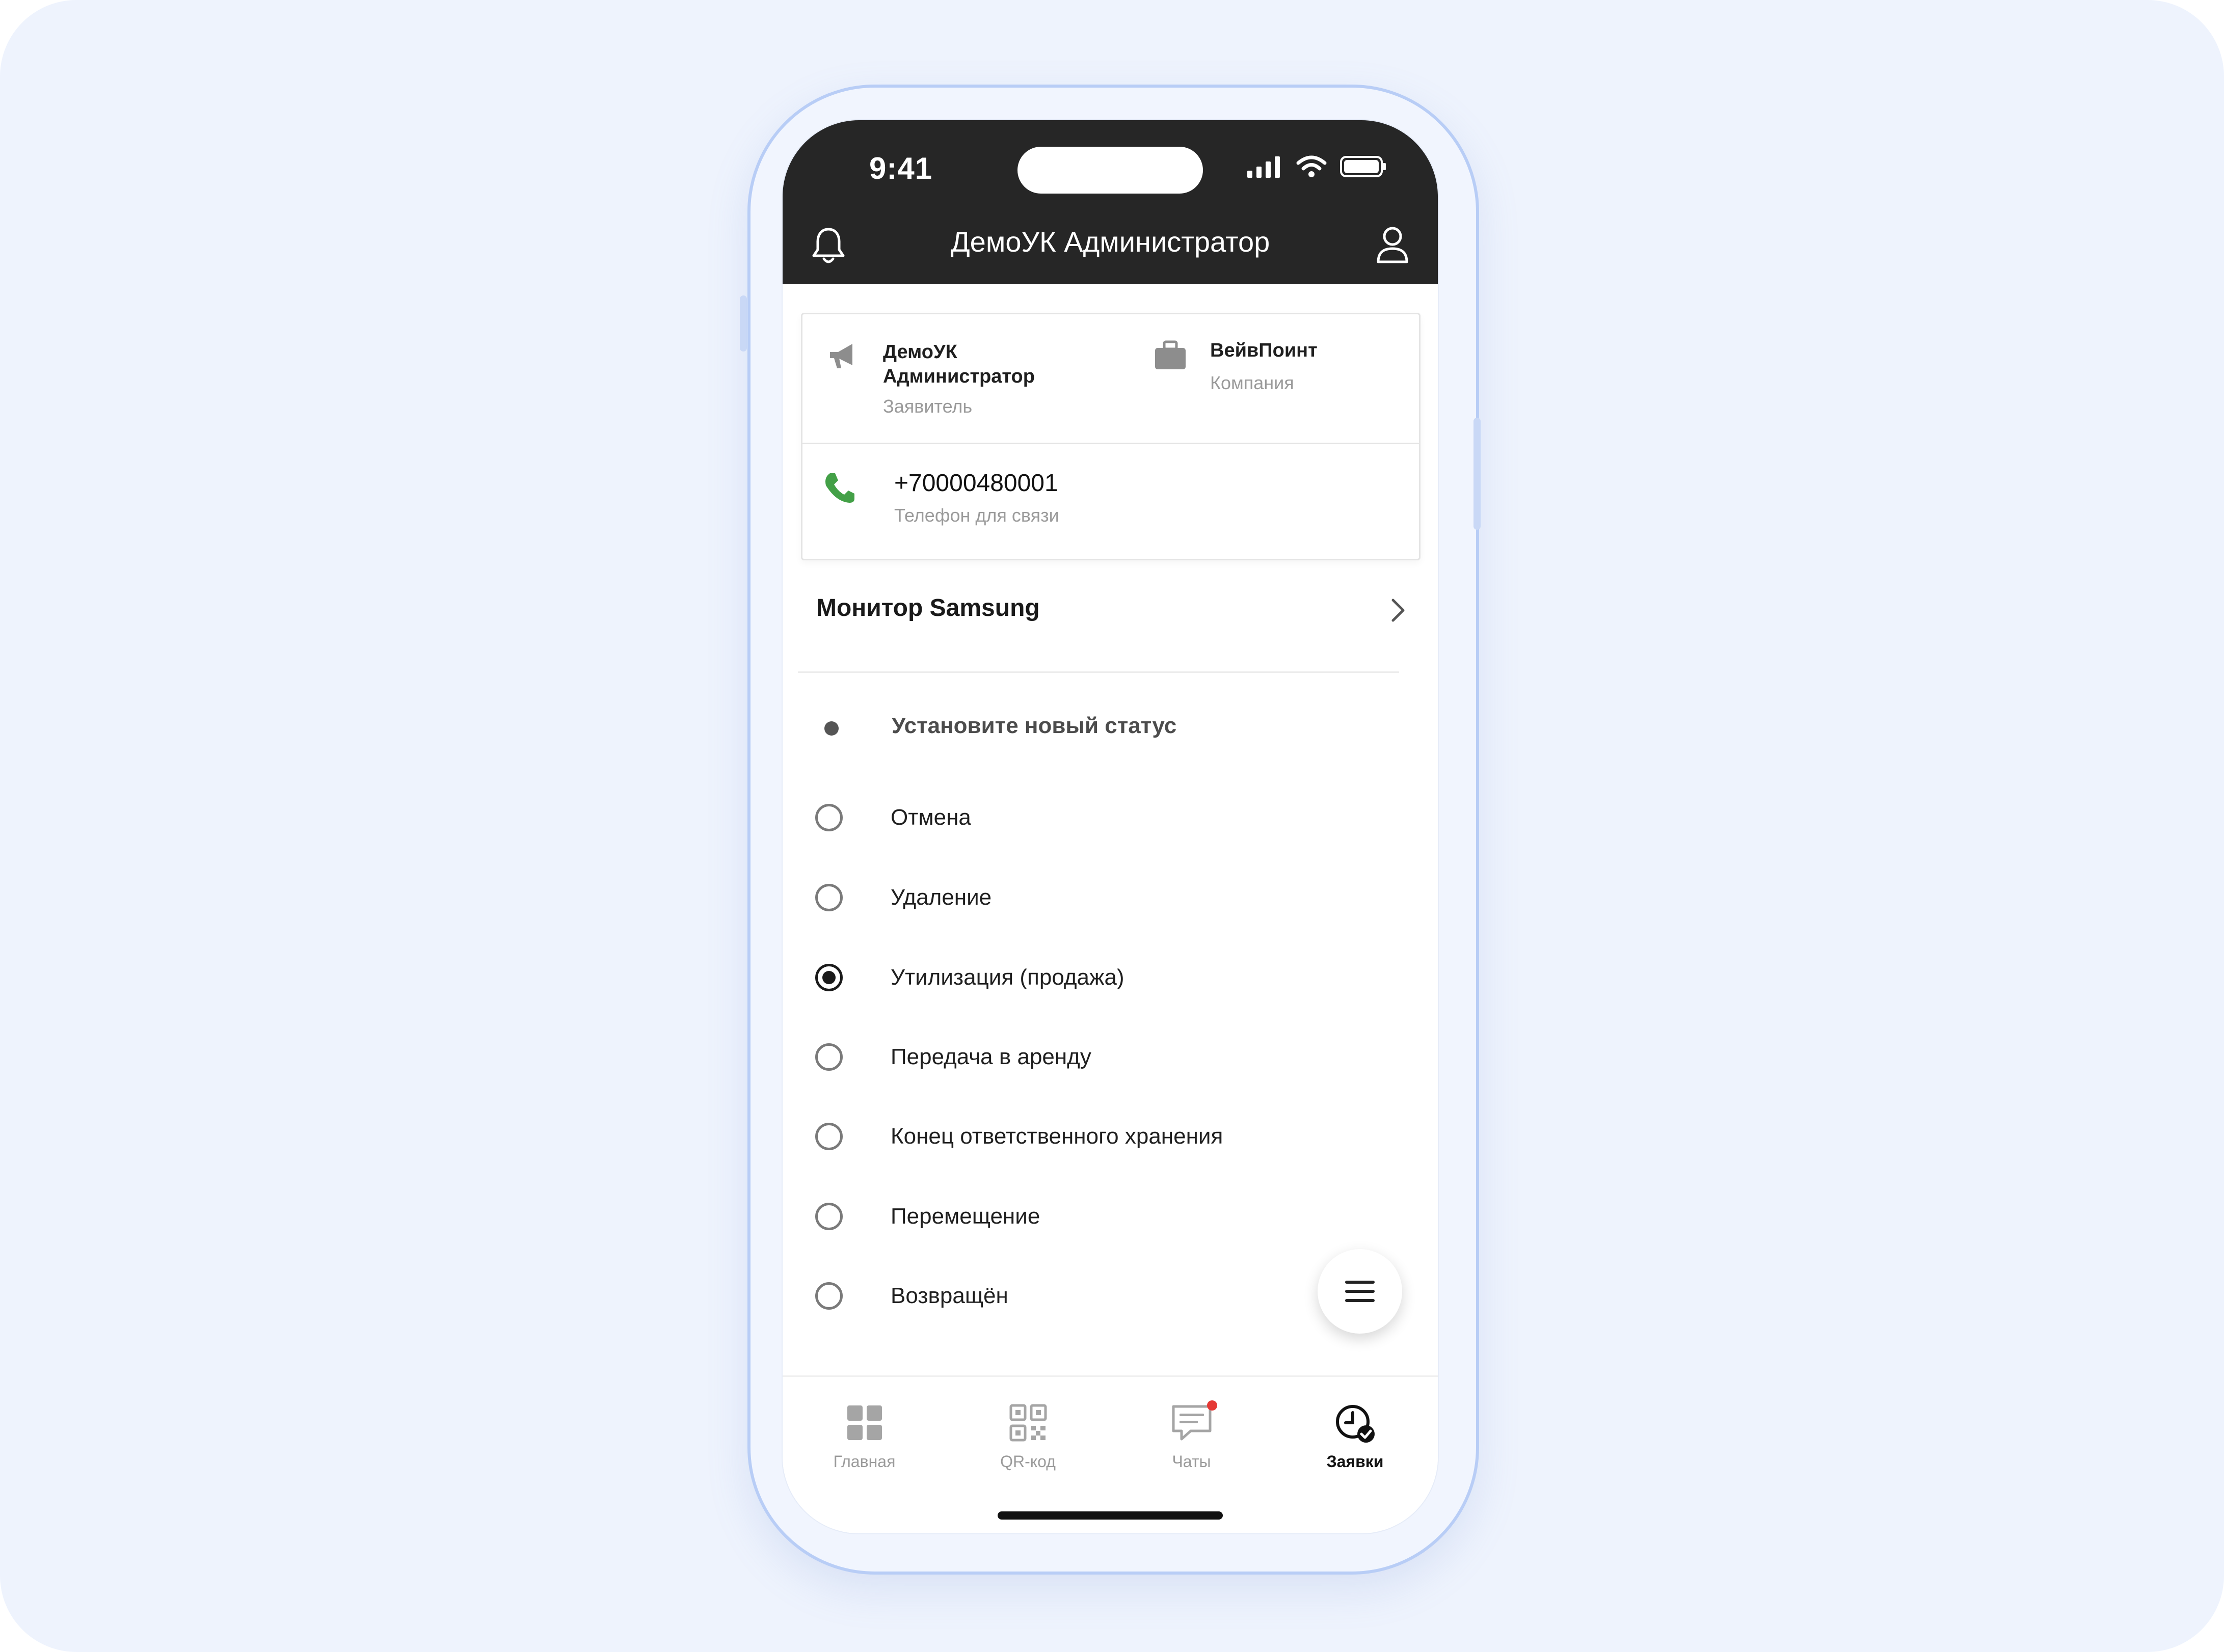 This screenshot has width=2224, height=1652. What do you see at coordinates (901, 168) in the screenshot?
I see `status-time: 9:41` at bounding box center [901, 168].